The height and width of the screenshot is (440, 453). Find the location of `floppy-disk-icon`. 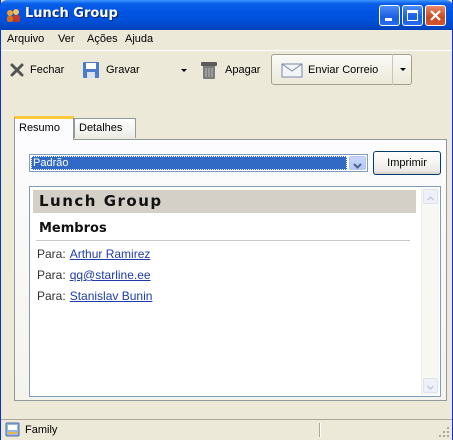

floppy-disk-icon is located at coordinates (91, 70).